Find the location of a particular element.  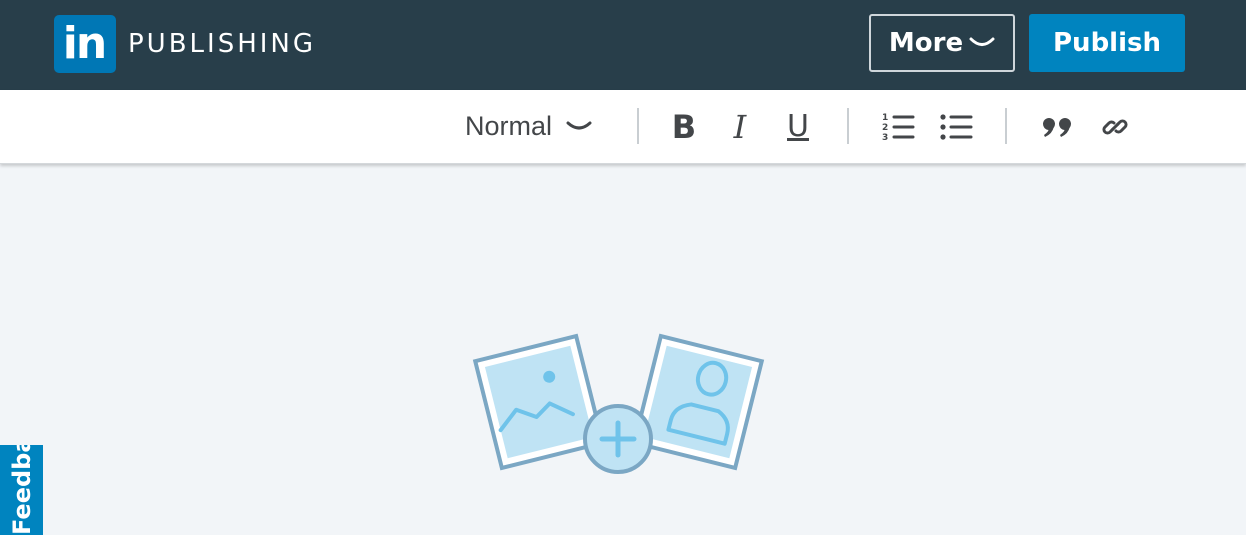

paragraph-style-value: Normal is located at coordinates (509, 126).